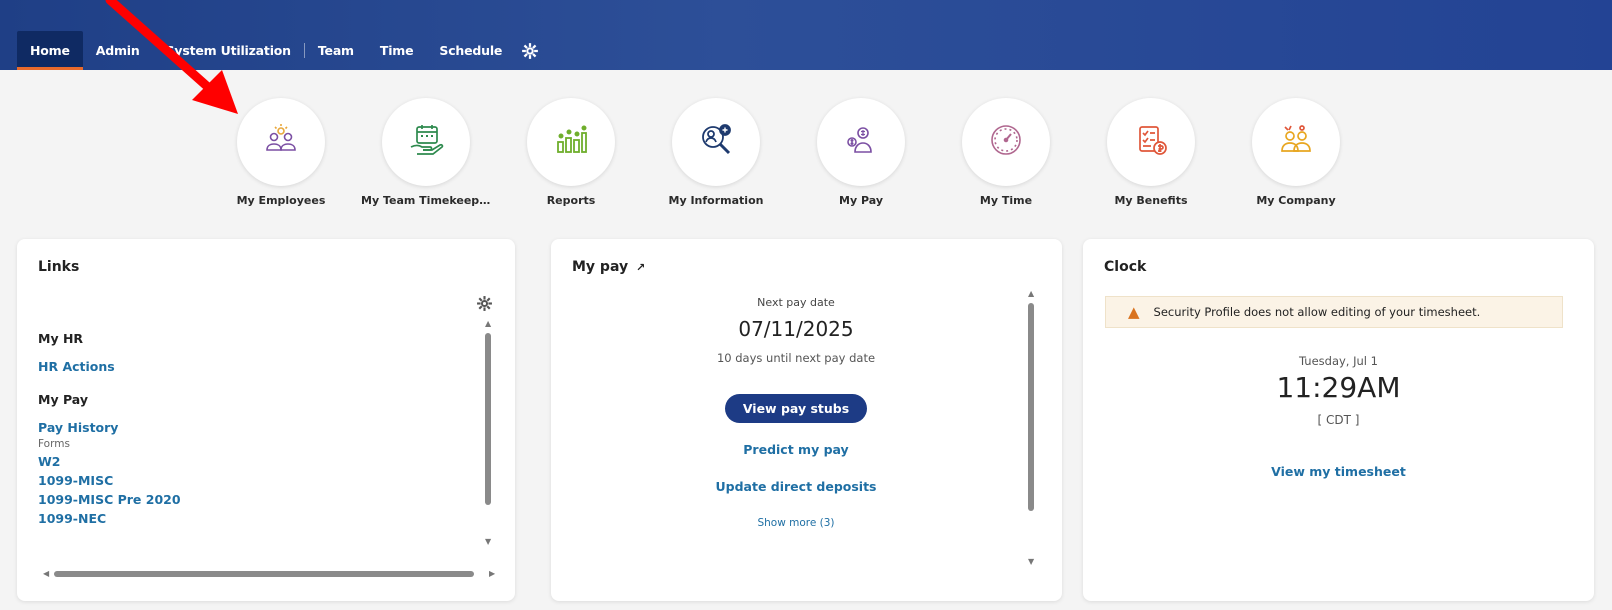 The width and height of the screenshot is (1612, 610). Describe the element at coordinates (1338, 361) in the screenshot. I see `clock-date: Tuesday, Jul 1` at that location.